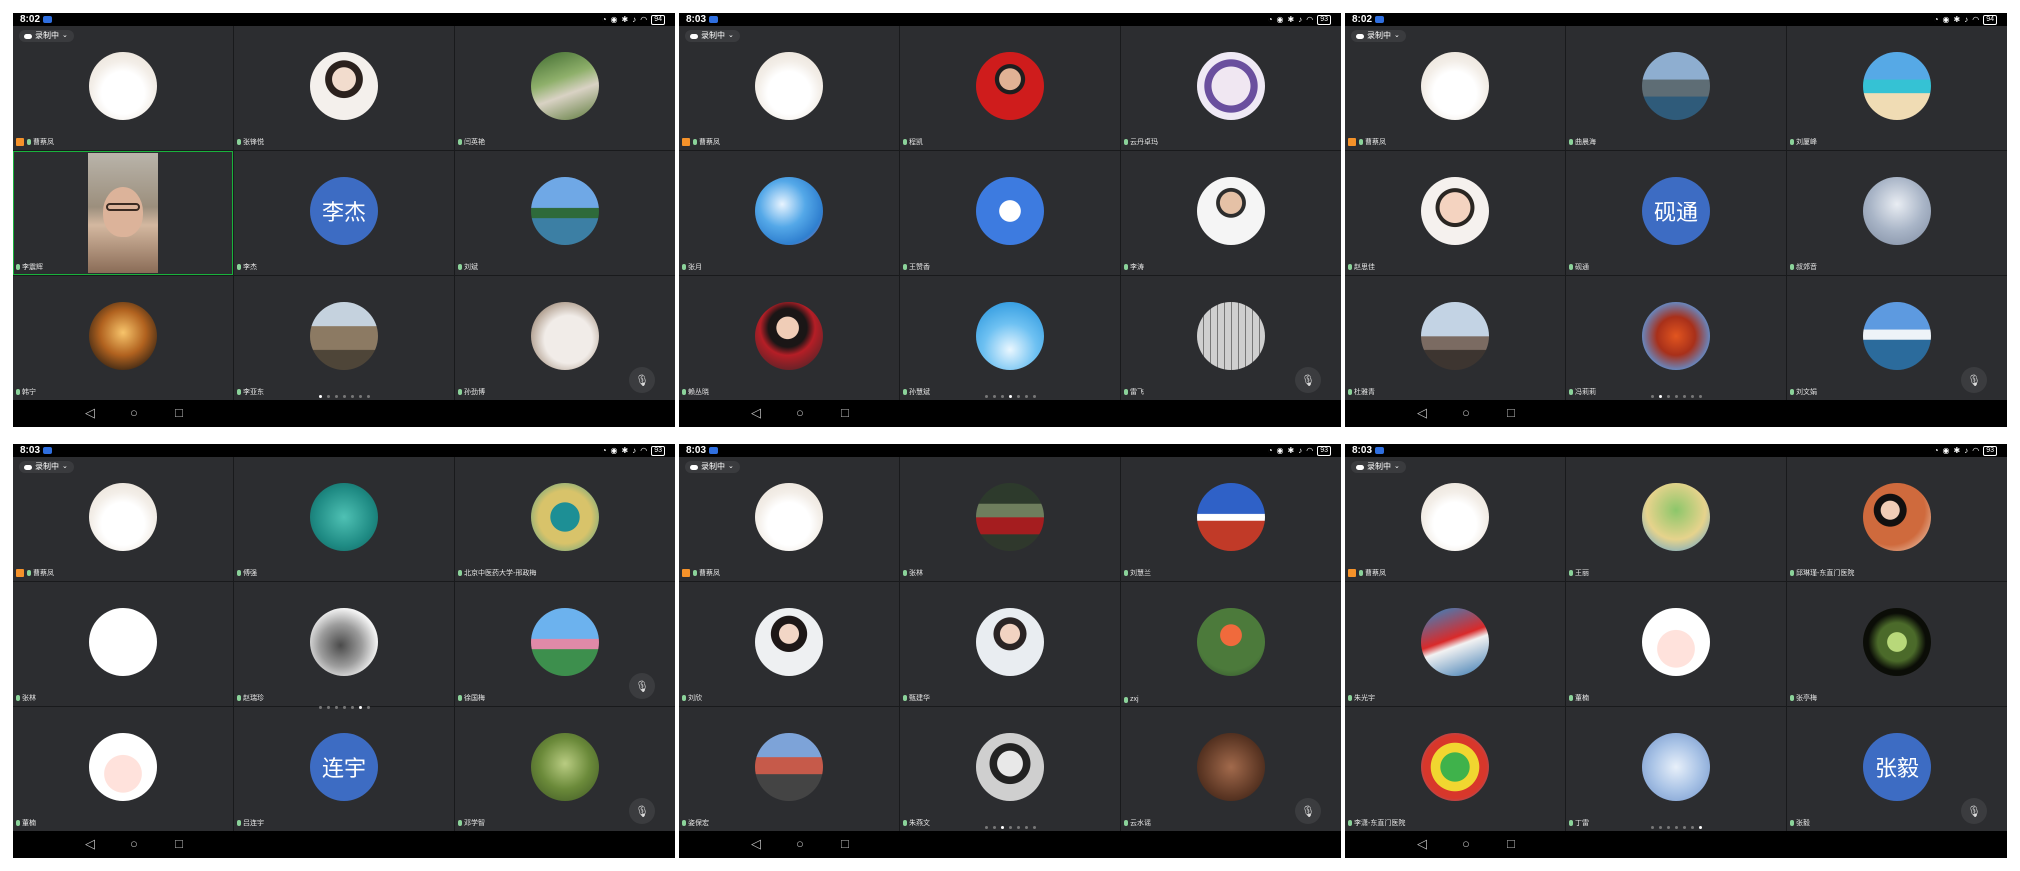  What do you see at coordinates (789, 338) in the screenshot?
I see `participant-tile: 赖丛晓` at bounding box center [789, 338].